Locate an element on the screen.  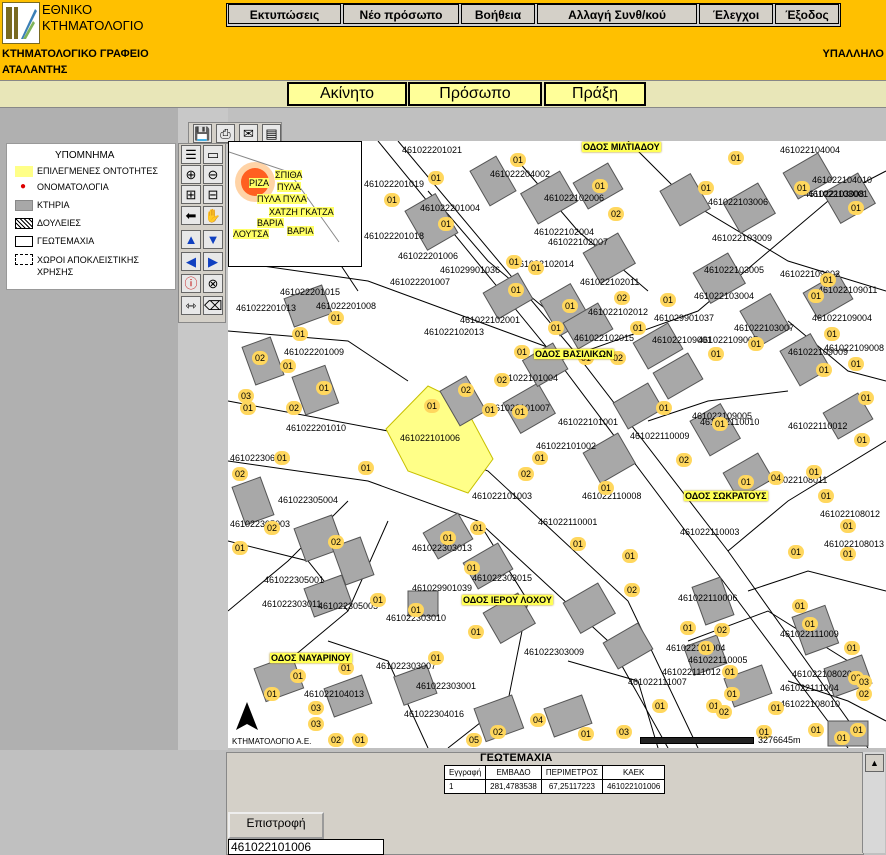
zoom-box-icon: ⊞ is located at coordinates (191, 194).